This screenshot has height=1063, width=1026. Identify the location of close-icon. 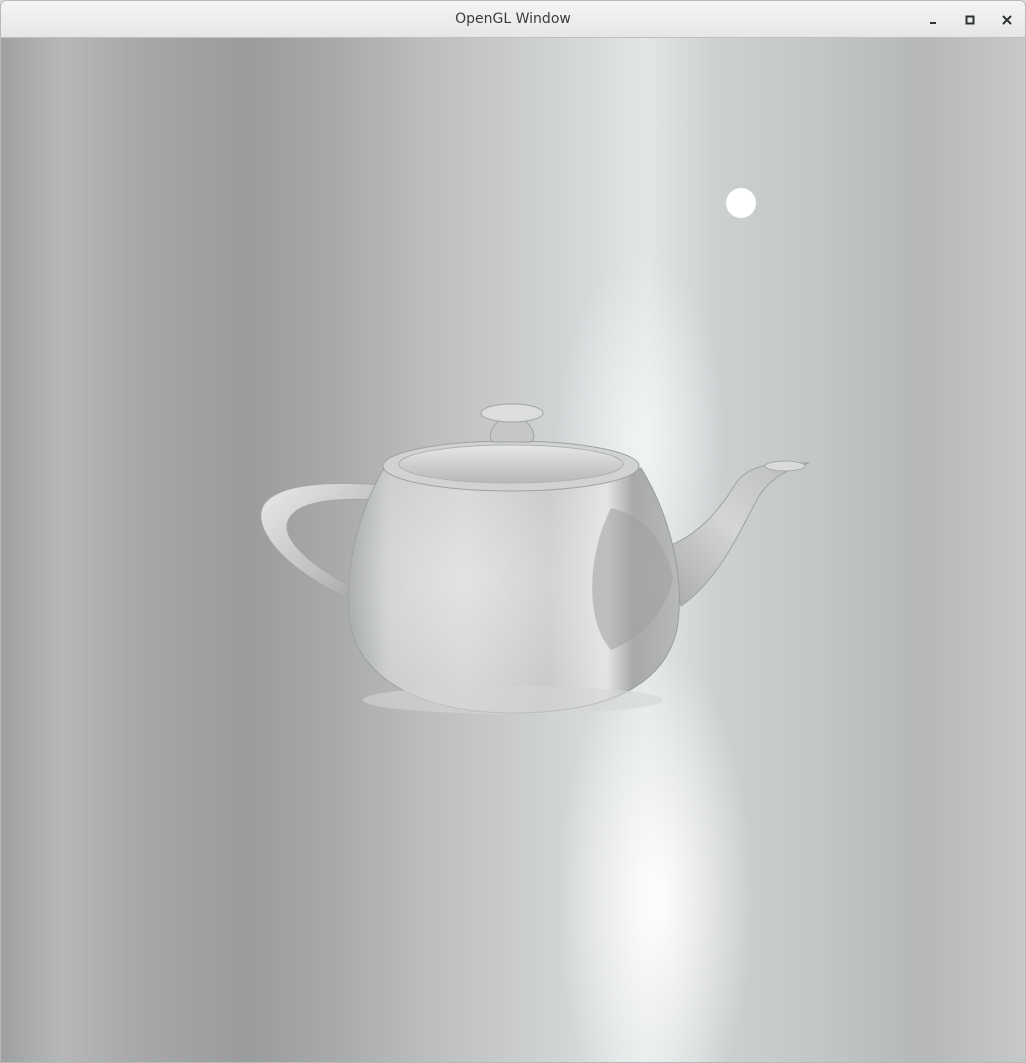
(1007, 20).